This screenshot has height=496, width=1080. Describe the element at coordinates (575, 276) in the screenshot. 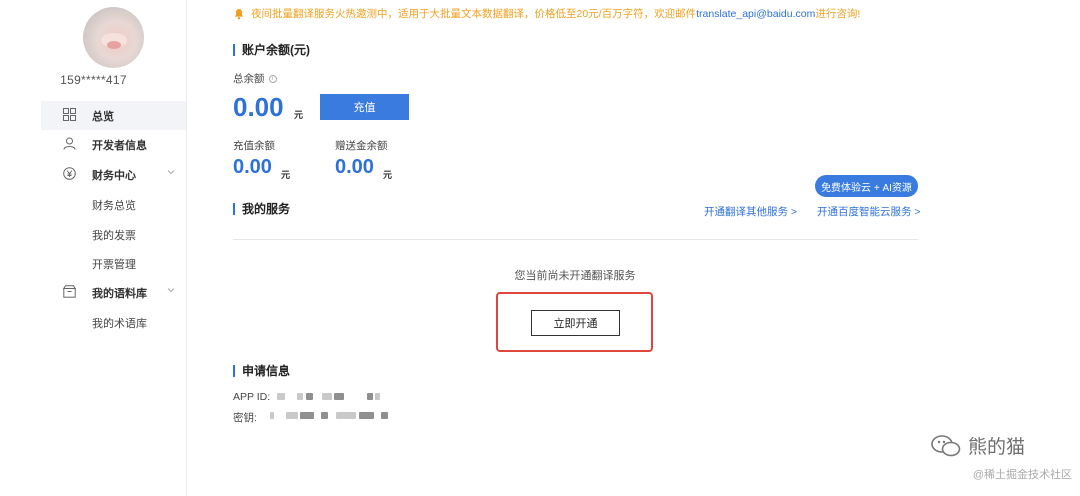

I see `empty-services-text: 您当前尚未开通翻译服务` at that location.